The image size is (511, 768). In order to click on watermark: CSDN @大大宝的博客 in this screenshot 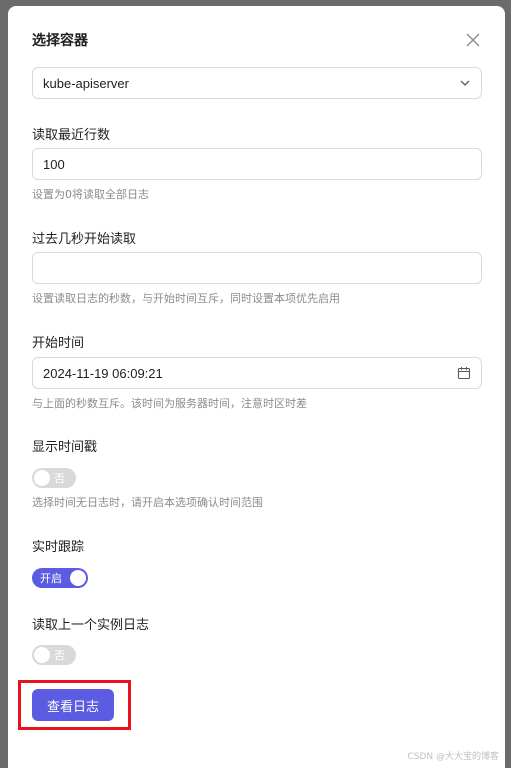, I will do `click(453, 757)`.